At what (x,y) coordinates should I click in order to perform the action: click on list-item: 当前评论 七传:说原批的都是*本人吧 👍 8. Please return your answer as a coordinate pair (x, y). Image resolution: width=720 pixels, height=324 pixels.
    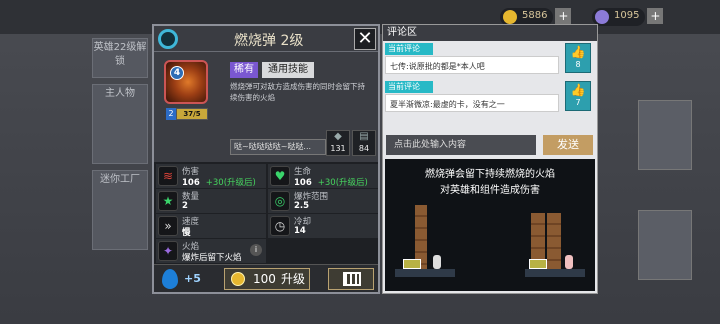
    Looking at the image, I should click on (490, 58).